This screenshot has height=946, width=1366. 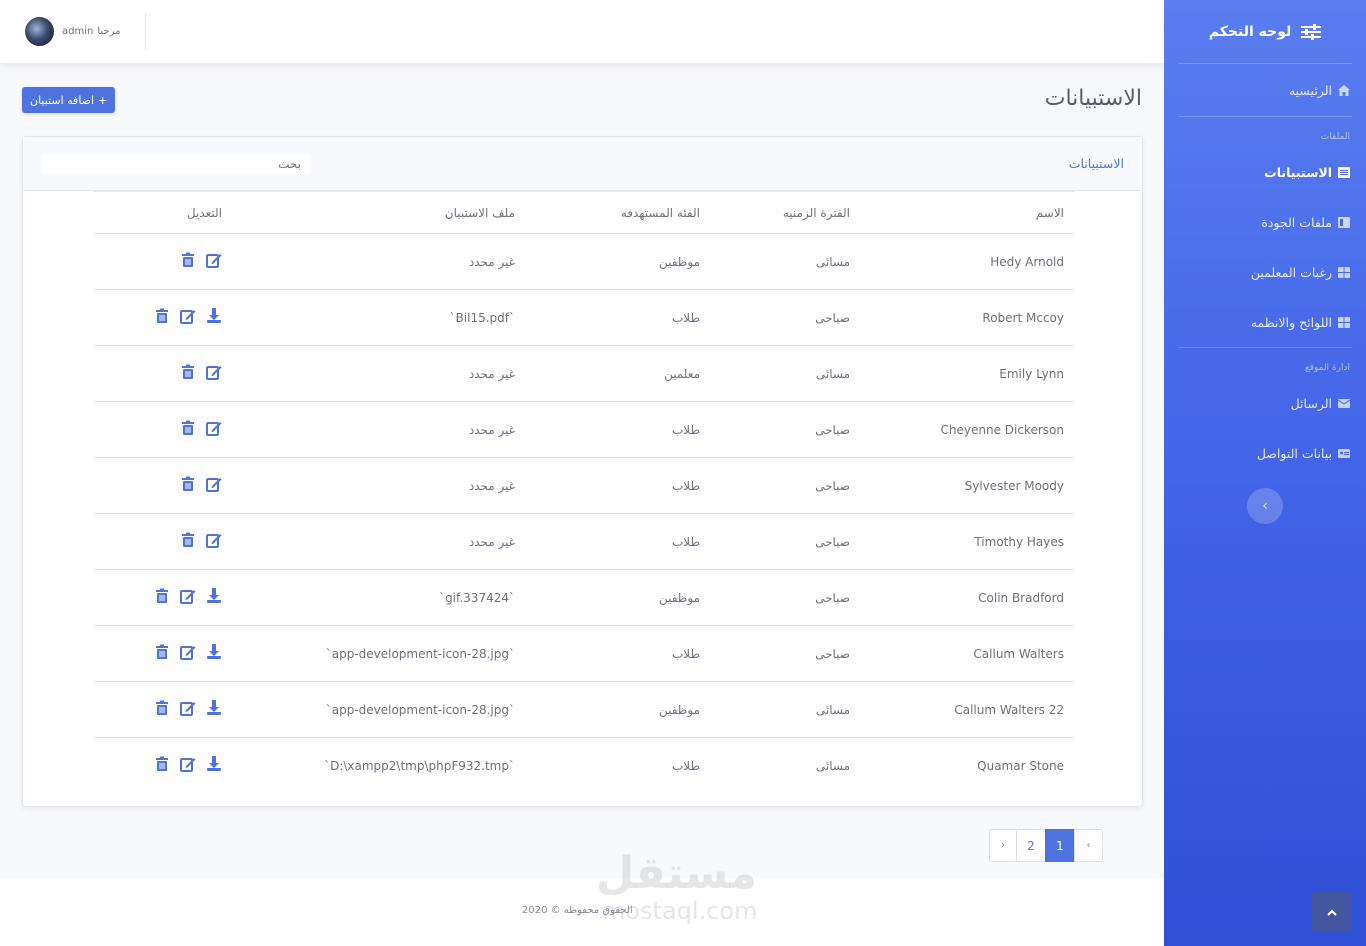 I want to click on pagination-page-2: 2, so click(x=1031, y=845).